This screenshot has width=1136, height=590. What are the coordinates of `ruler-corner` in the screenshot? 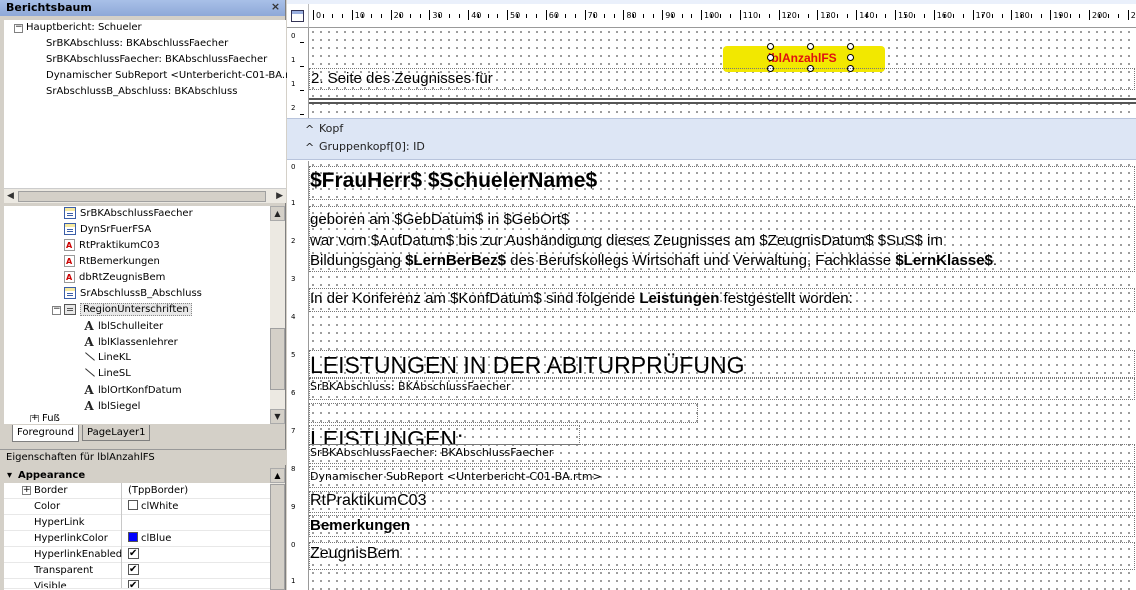 It's located at (298, 16).